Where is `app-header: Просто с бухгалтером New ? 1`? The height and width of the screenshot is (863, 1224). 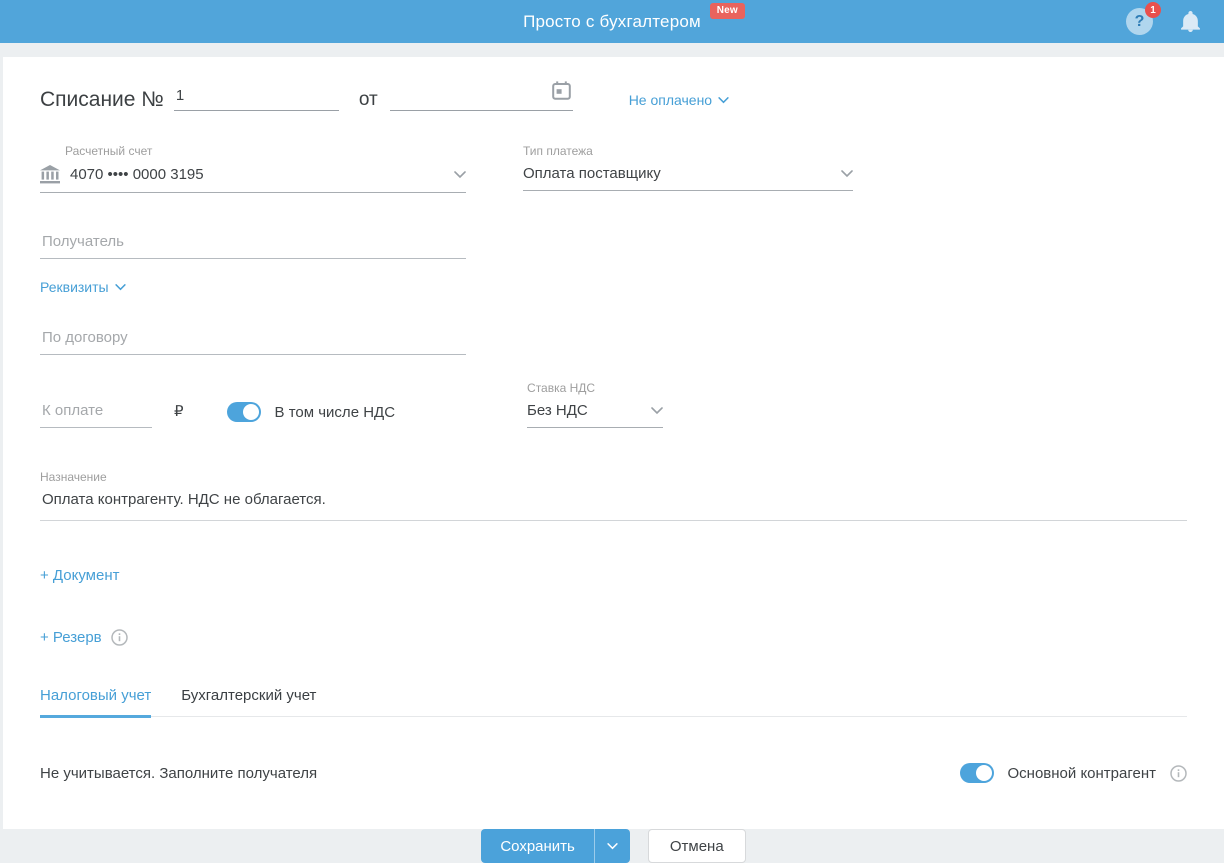 app-header: Просто с бухгалтером New ? 1 is located at coordinates (612, 21).